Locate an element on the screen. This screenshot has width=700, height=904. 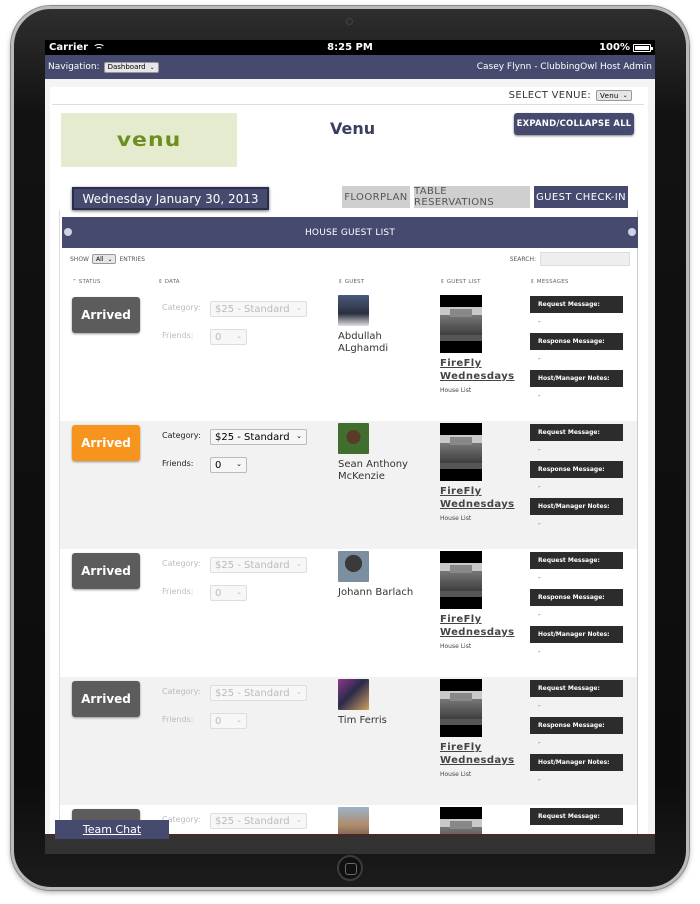
guest-name: Tim Ferris is located at coordinates (362, 720).